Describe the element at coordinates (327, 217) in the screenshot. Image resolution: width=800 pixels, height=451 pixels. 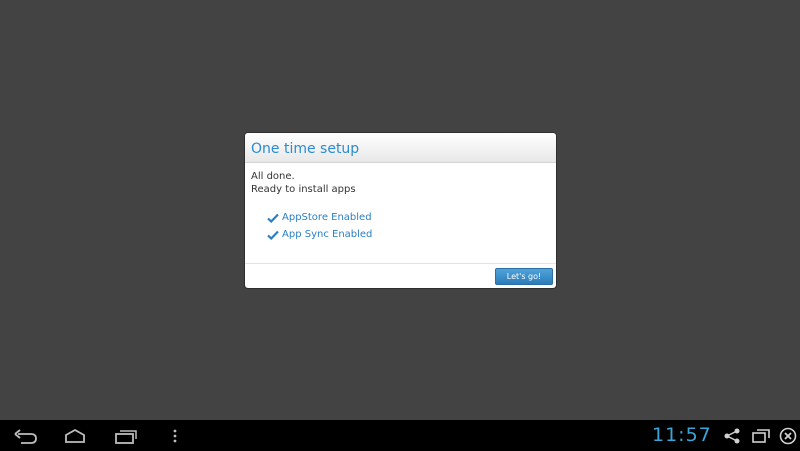
I see `check-label-appstore: AppStore Enabled` at that location.